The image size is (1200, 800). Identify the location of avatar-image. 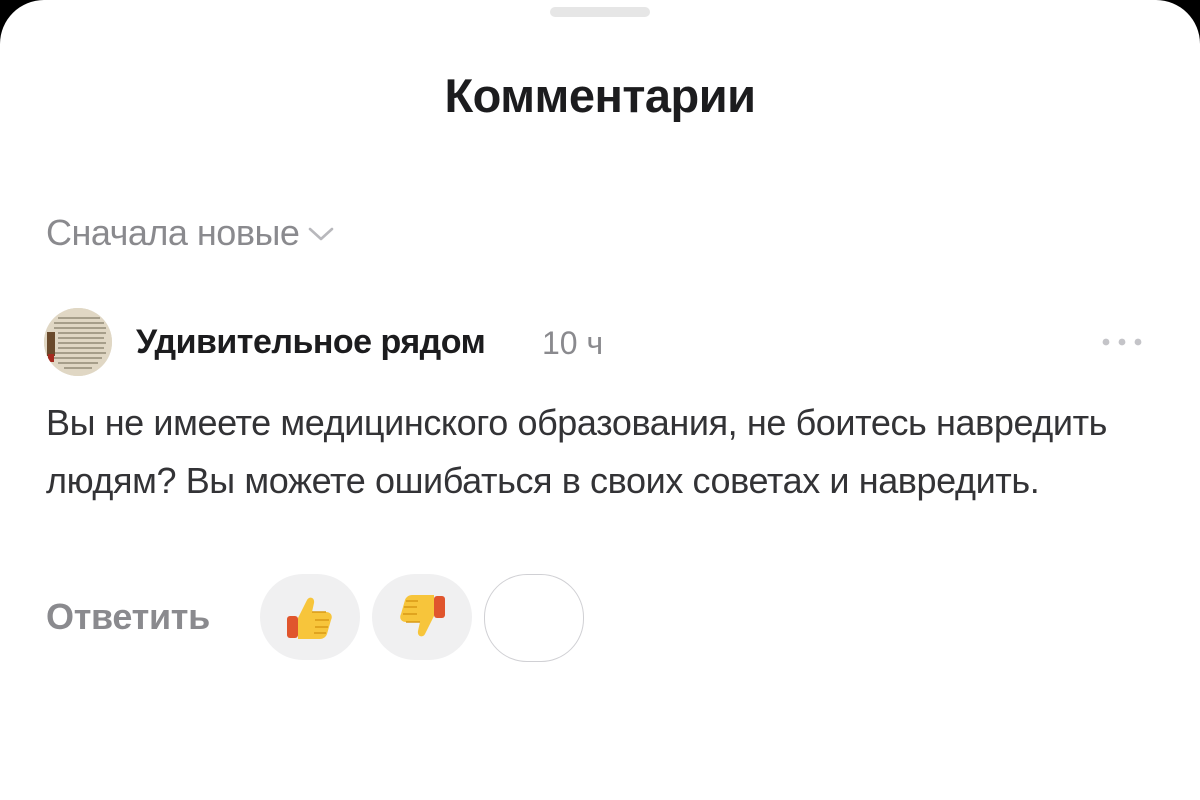
(78, 342).